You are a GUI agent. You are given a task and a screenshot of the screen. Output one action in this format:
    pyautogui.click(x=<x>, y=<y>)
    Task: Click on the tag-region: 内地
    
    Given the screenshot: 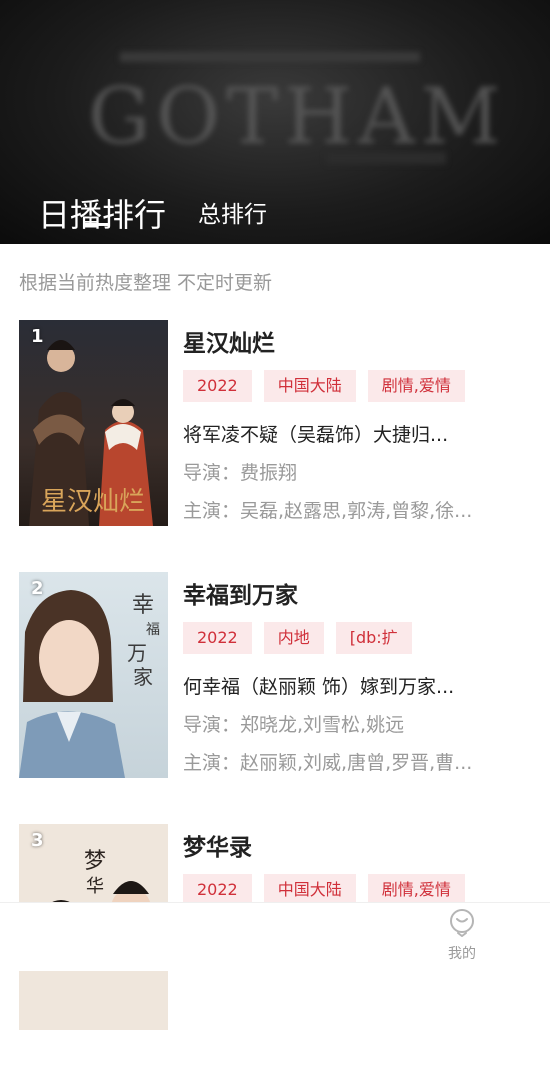 What is the action you would take?
    pyautogui.click(x=293, y=638)
    